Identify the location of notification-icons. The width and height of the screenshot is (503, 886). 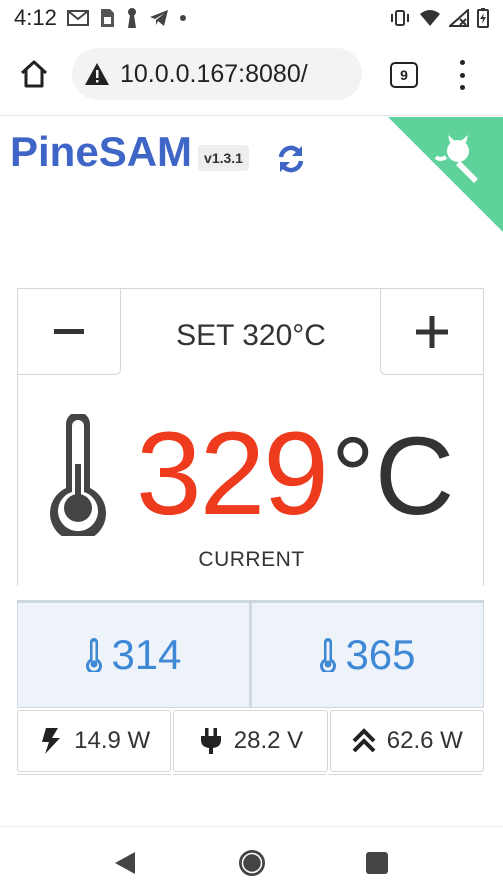
(126, 18).